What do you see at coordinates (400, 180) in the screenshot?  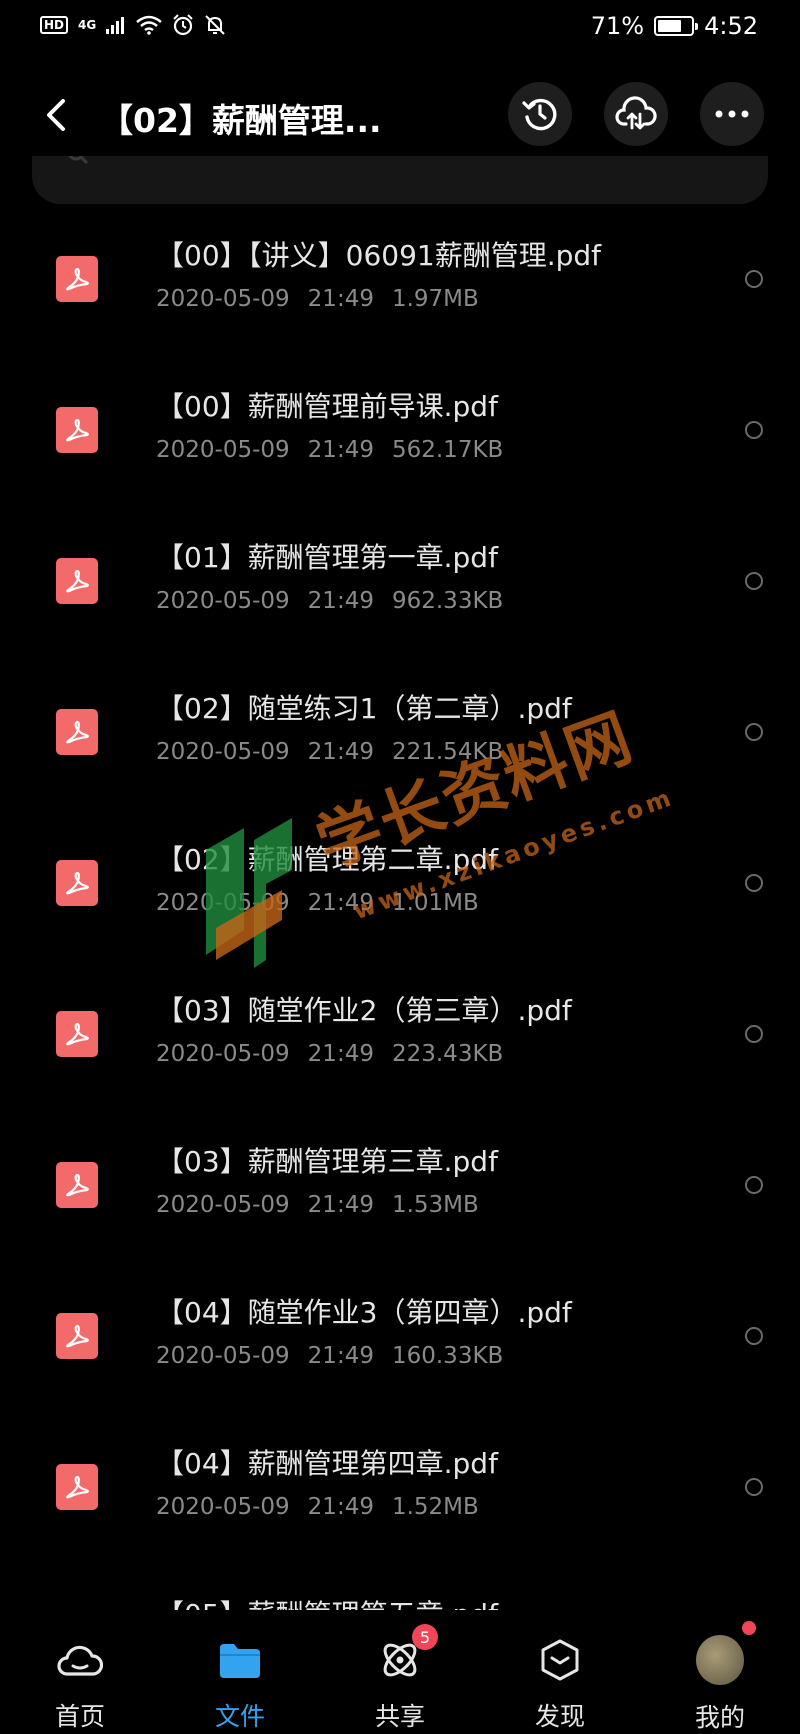 I see `search-bar-collapsed` at bounding box center [400, 180].